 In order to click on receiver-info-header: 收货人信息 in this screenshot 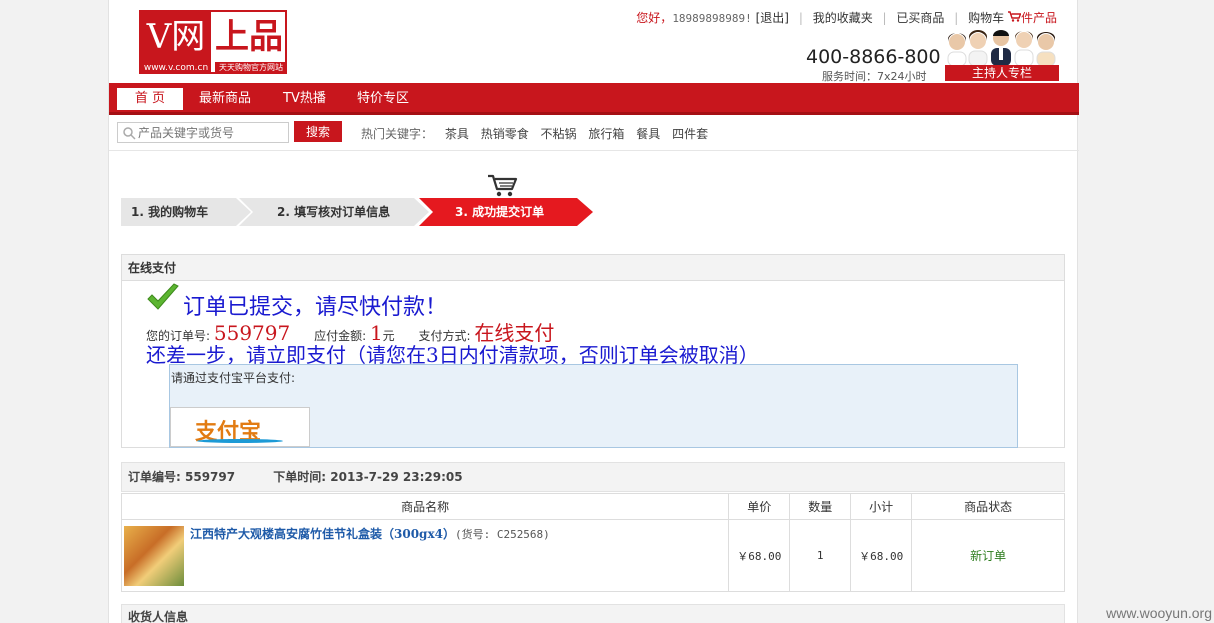, I will do `click(593, 613)`.